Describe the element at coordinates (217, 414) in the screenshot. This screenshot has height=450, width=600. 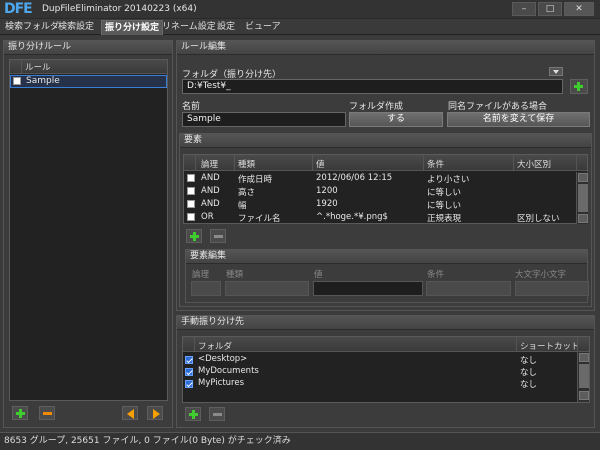
I see `remove-destination-button` at that location.